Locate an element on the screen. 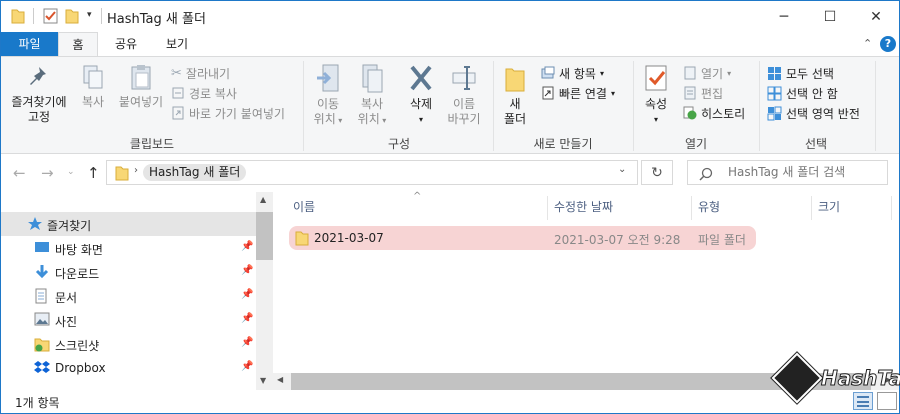 The image size is (900, 414). open-group-label: 열기 is located at coordinates (696, 144).